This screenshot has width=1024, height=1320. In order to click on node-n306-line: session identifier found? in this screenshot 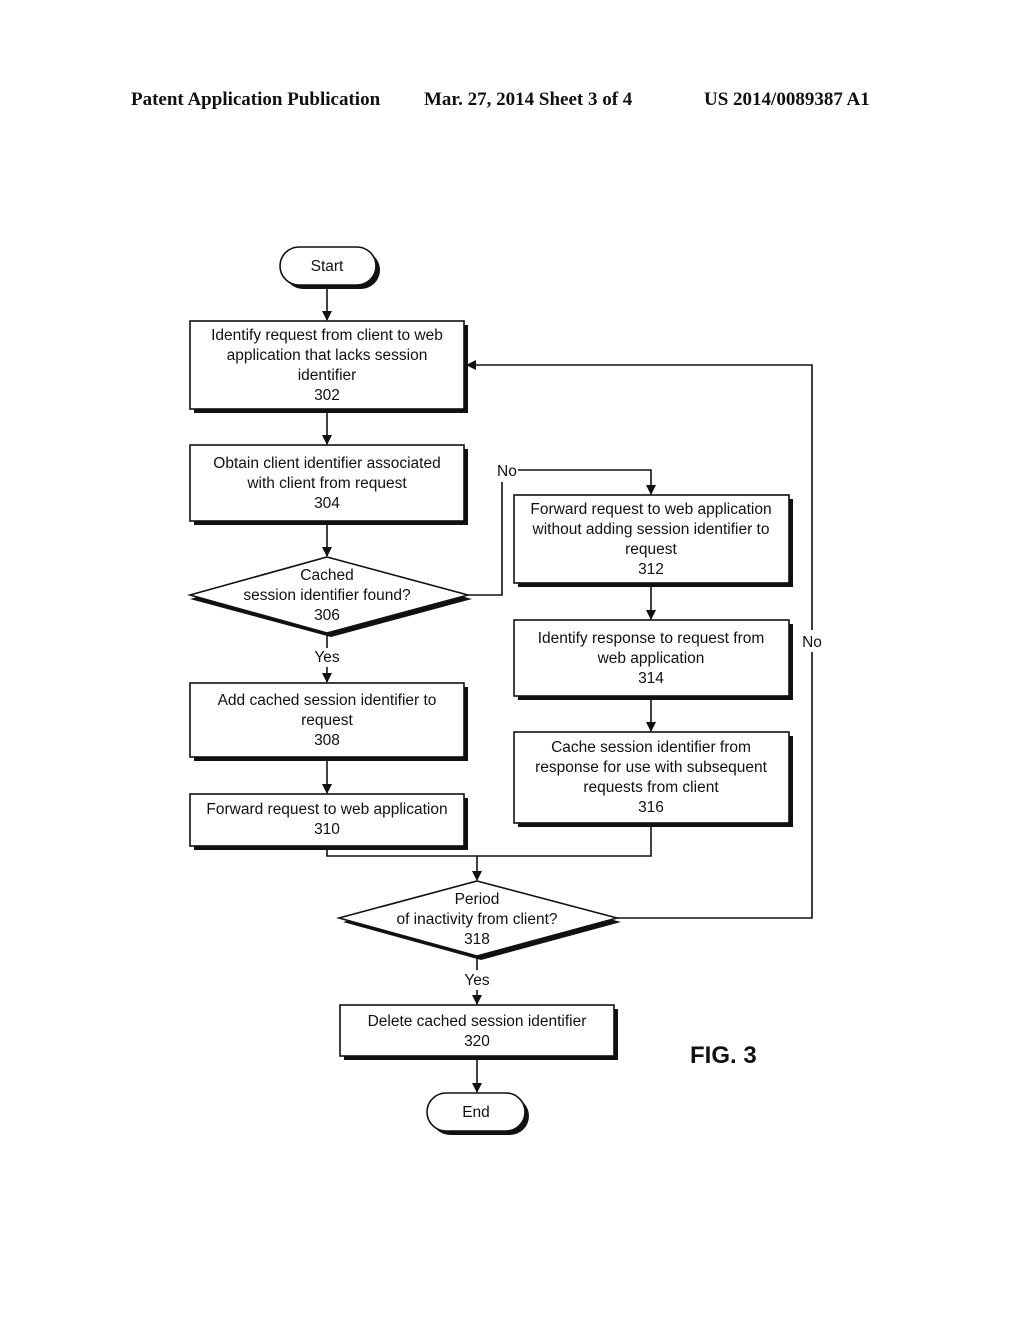, I will do `click(327, 595)`.